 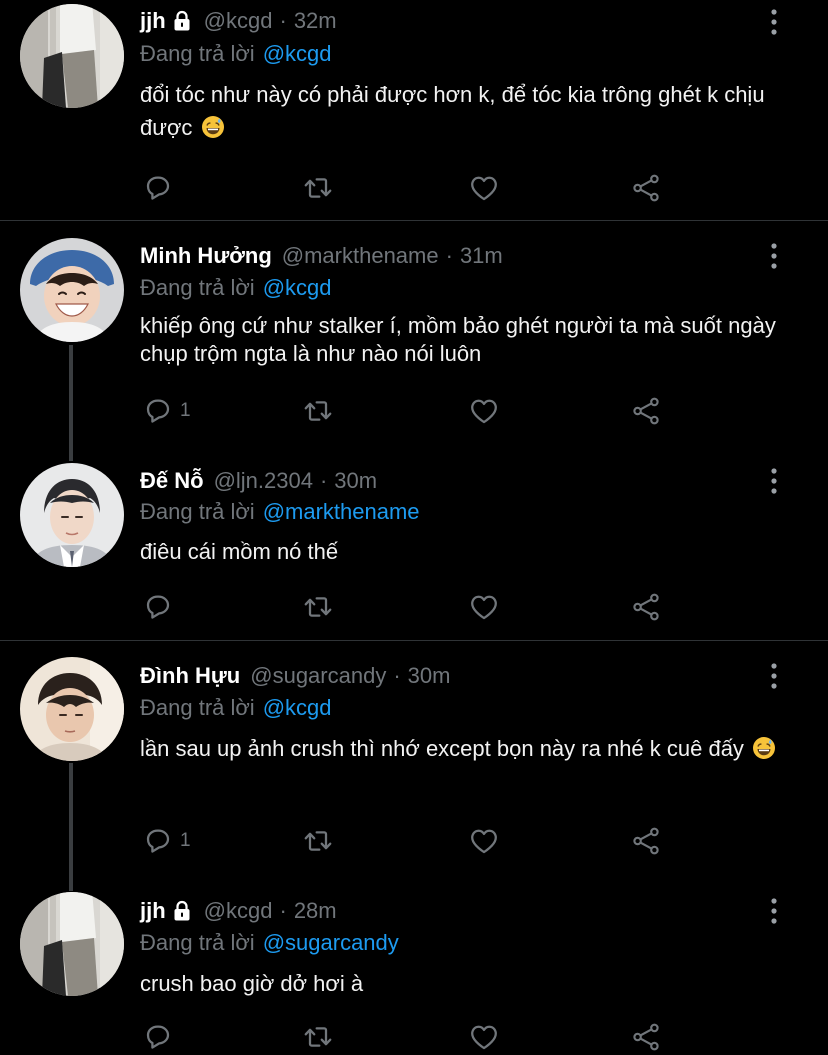 What do you see at coordinates (206, 256) in the screenshot?
I see `display-name: Minh Hưởng` at bounding box center [206, 256].